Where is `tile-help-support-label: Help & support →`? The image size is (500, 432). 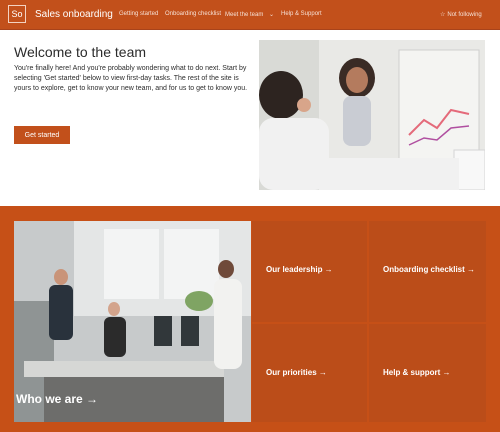 tile-help-support-label: Help & support → is located at coordinates (417, 372).